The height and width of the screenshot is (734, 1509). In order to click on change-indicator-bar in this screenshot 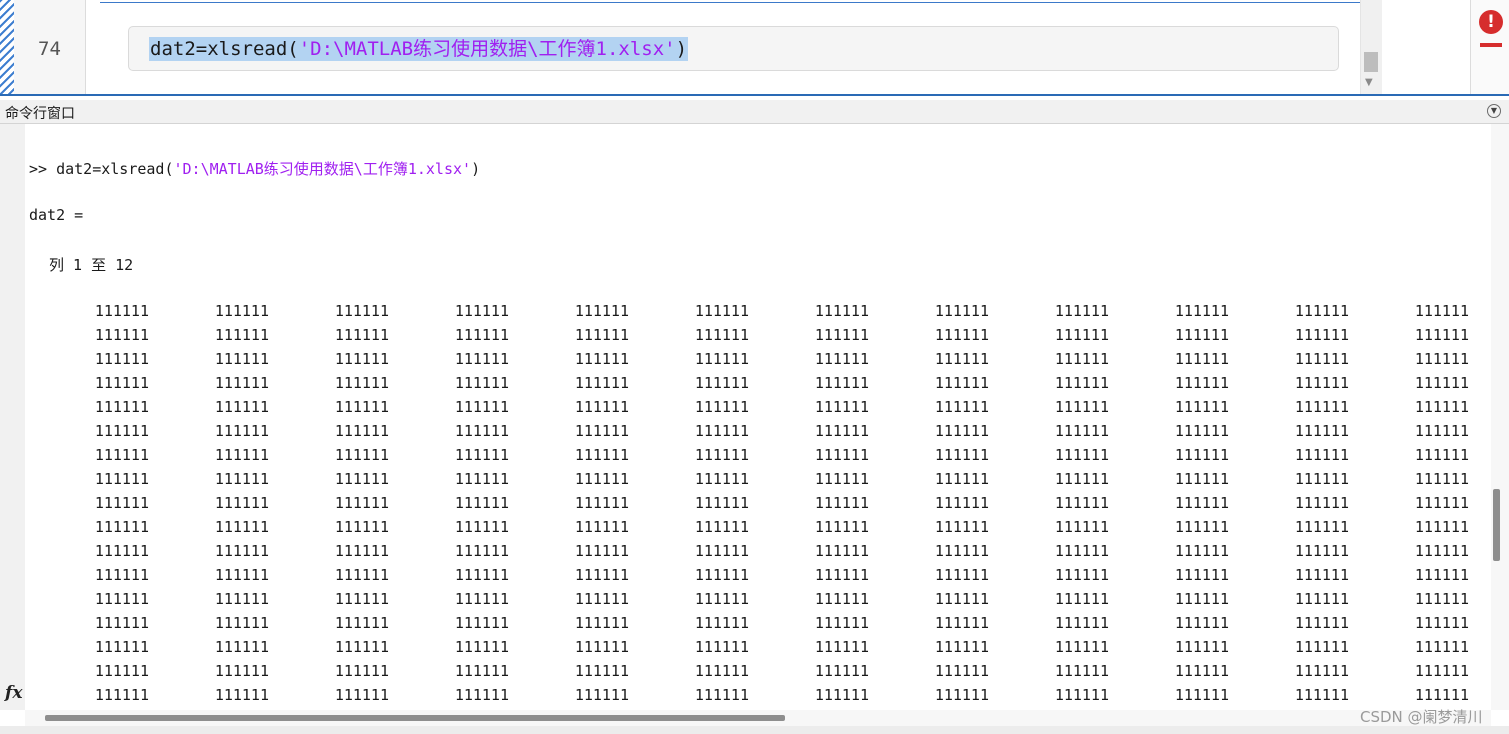, I will do `click(7, 47)`.